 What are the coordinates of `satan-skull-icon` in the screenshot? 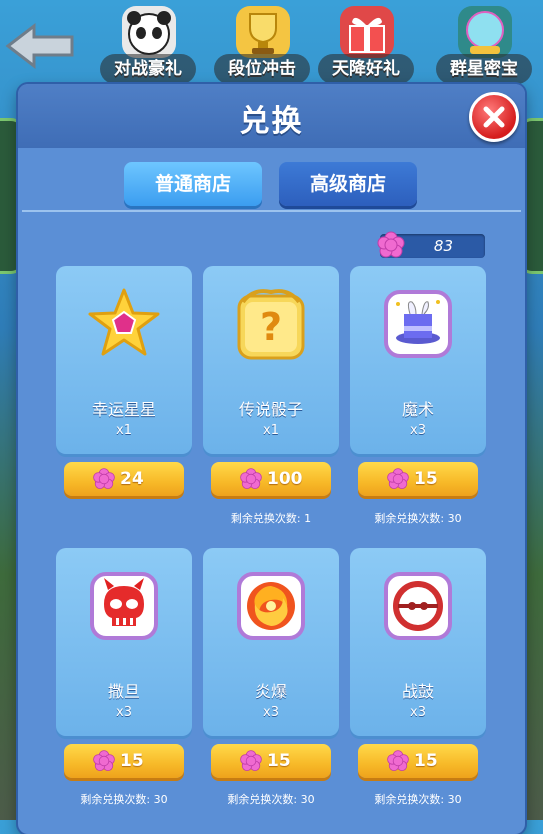 It's located at (124, 606).